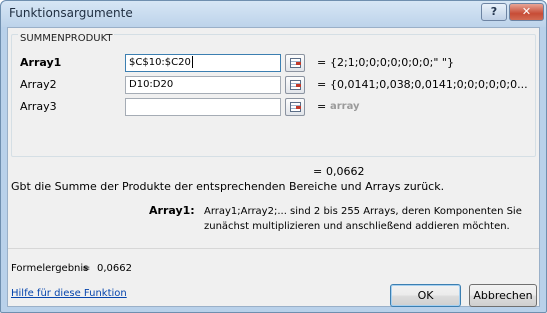 This screenshot has height=313, width=547. Describe the element at coordinates (38, 84) in the screenshot. I see `array2-label: Array2` at that location.